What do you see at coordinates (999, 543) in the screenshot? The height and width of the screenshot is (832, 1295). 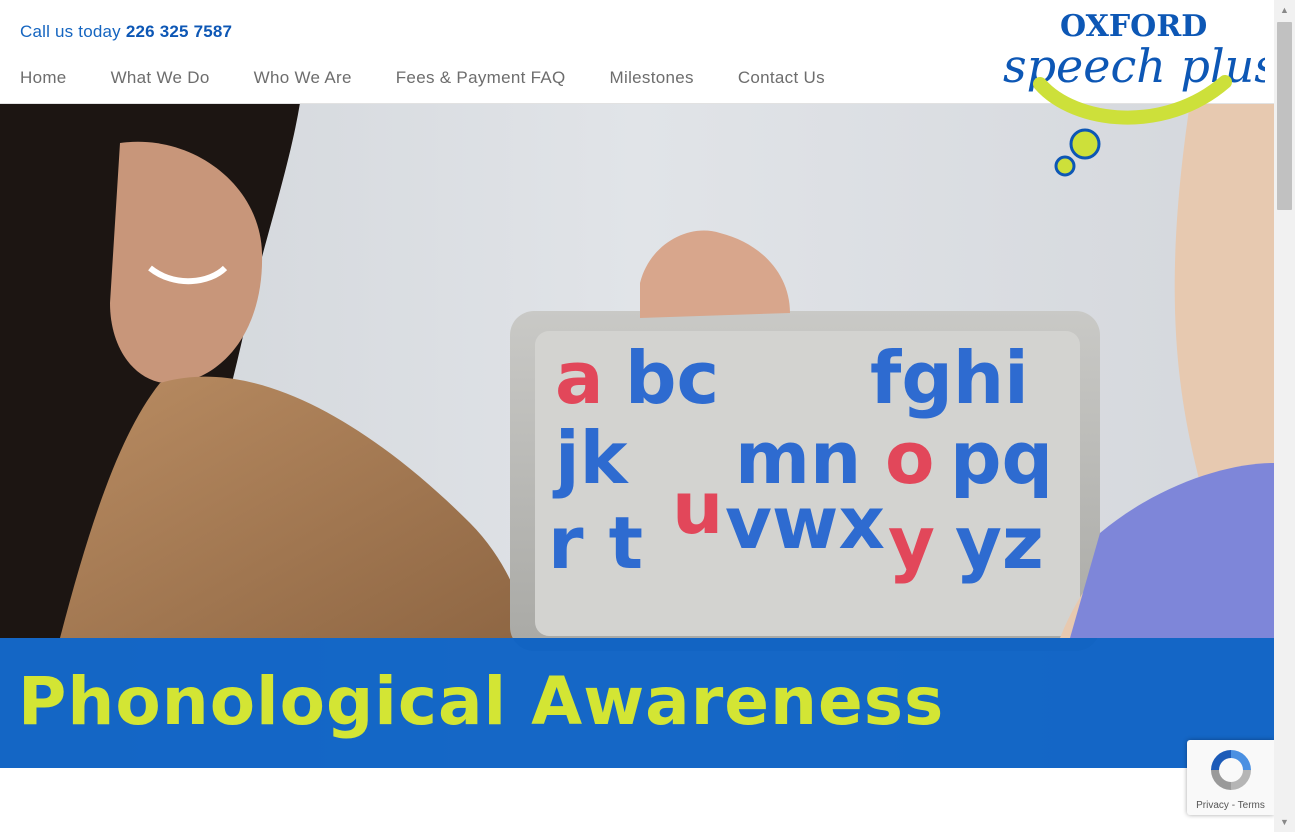 I see `svg-text: yz` at bounding box center [999, 543].